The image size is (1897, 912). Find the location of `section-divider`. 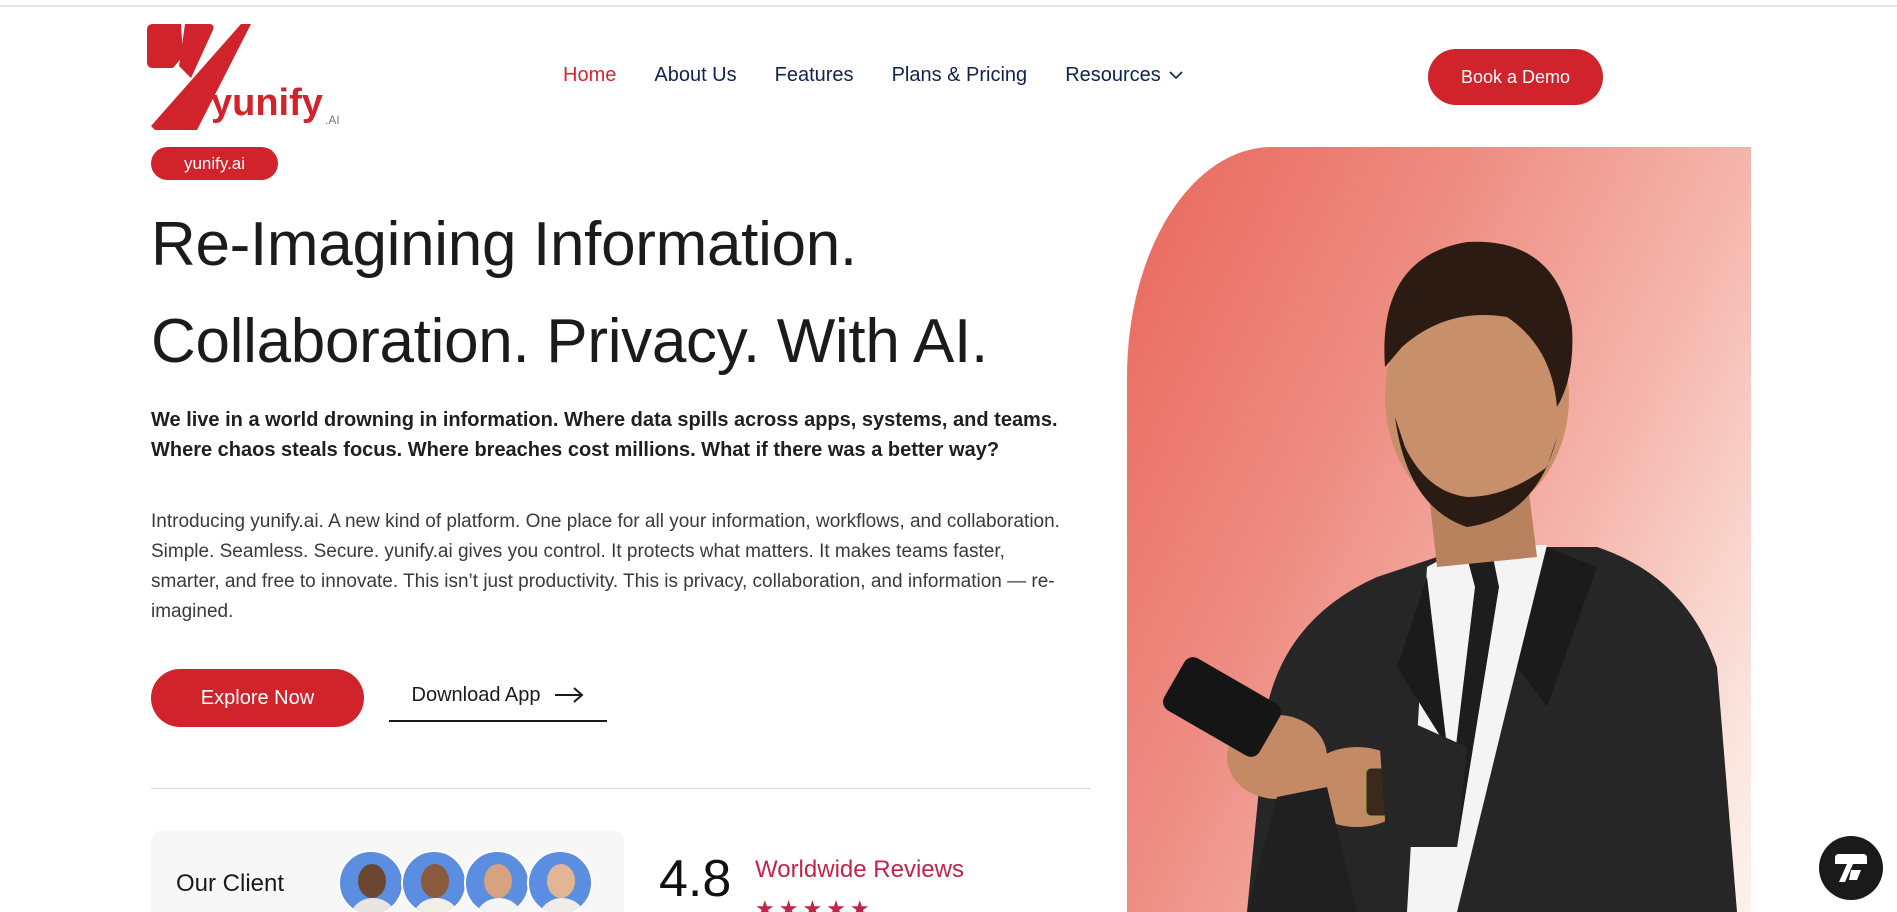

section-divider is located at coordinates (621, 788).